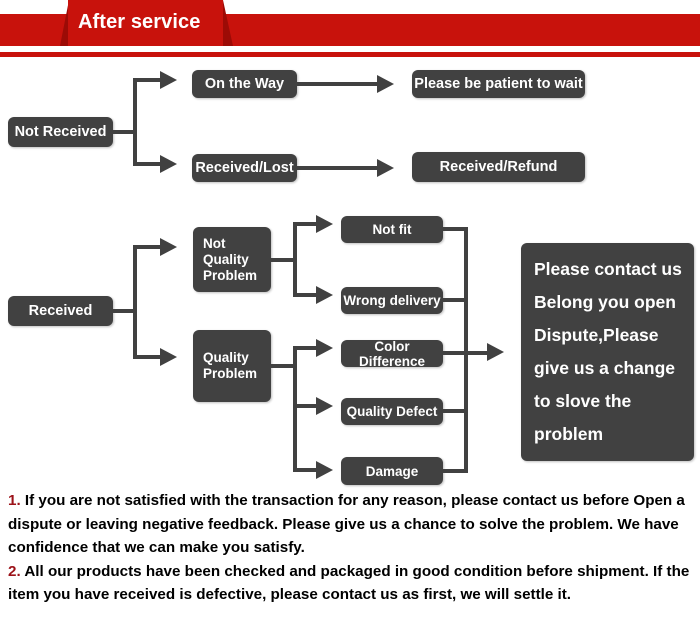  What do you see at coordinates (392, 354) in the screenshot?
I see `node-color-difference: Color Difference` at bounding box center [392, 354].